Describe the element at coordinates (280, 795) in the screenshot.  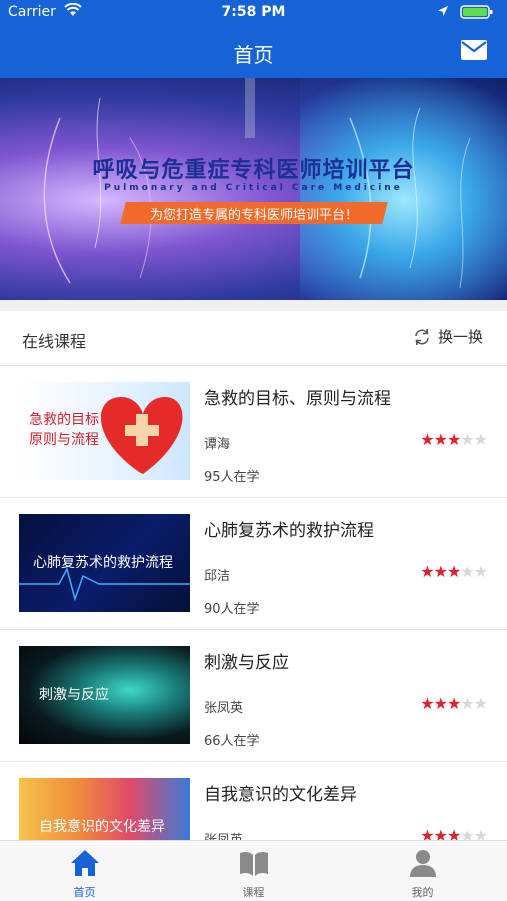
I see `course-title: 自我意识的文化差异` at that location.